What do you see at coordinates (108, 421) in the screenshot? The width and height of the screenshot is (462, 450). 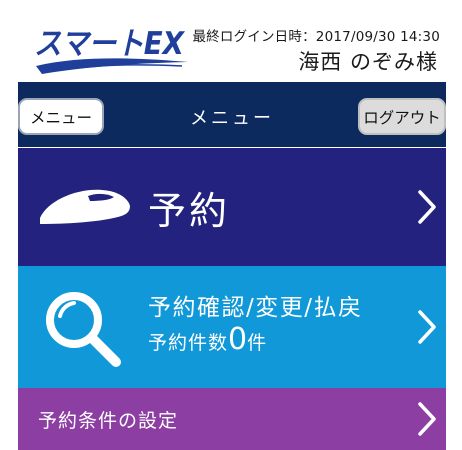 I see `reservation-settings-label: 予約条件の設定` at bounding box center [108, 421].